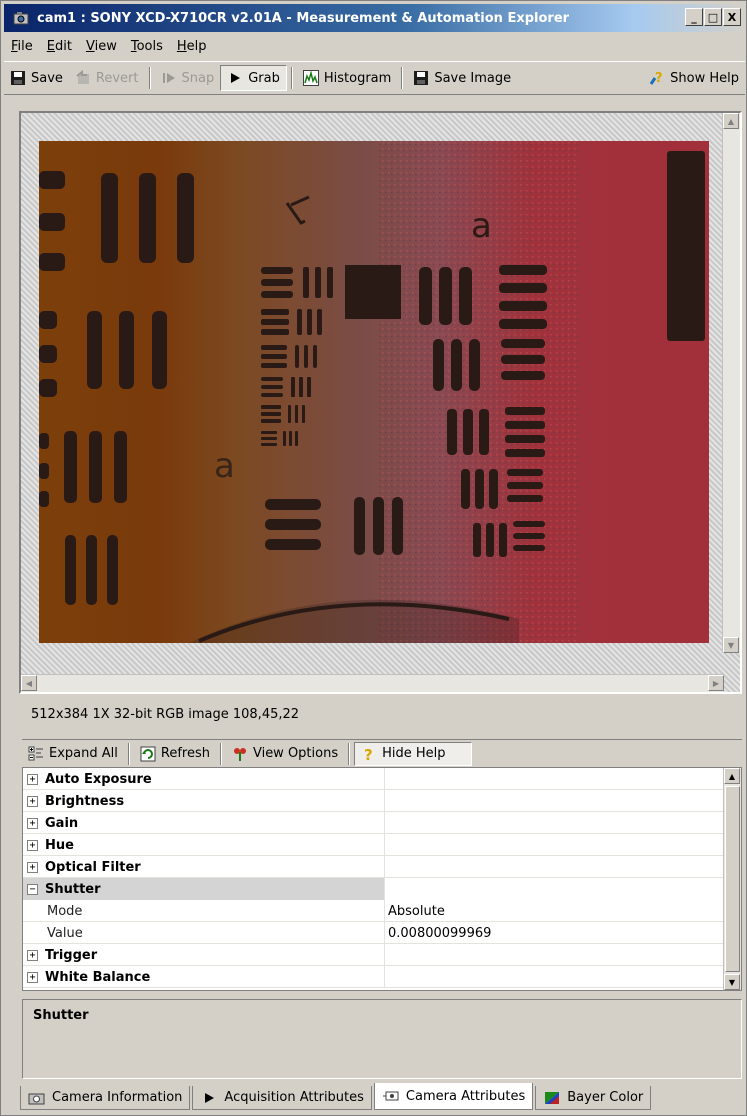  I want to click on camera-icon, so click(37, 1098).